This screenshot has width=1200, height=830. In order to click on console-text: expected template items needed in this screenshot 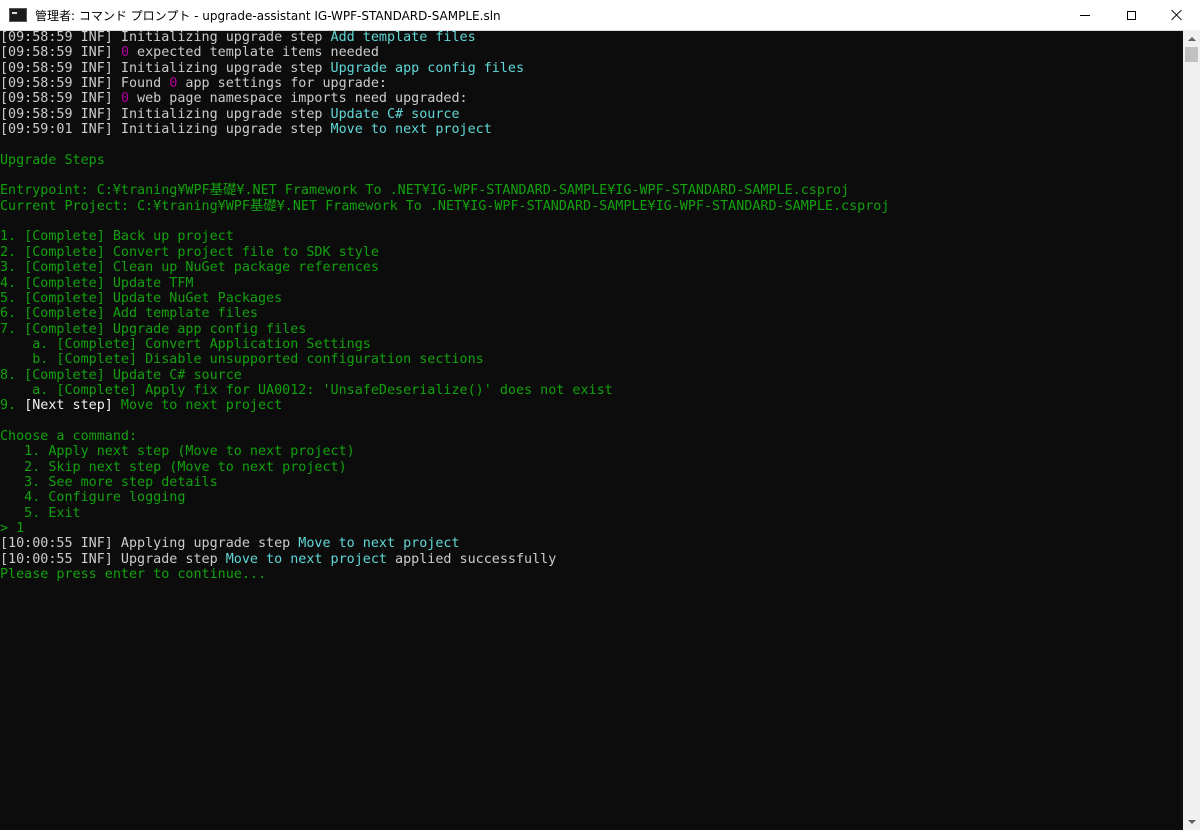, I will do `click(254, 53)`.